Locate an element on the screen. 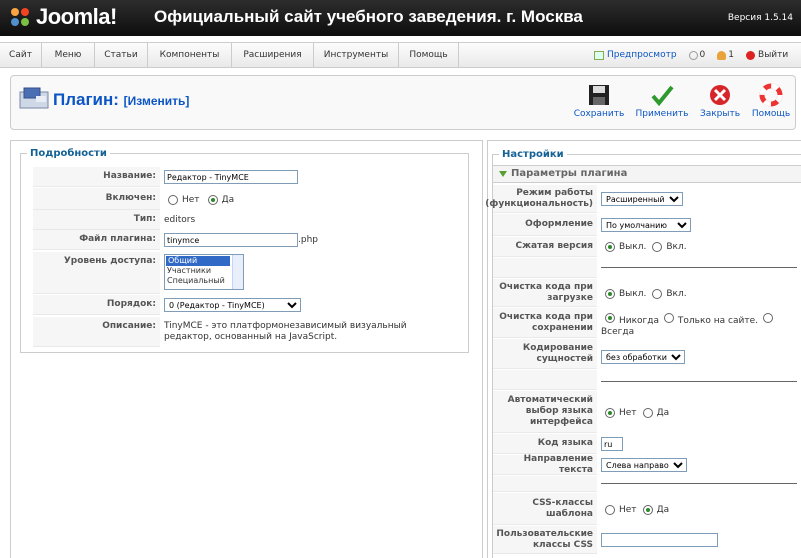 This screenshot has width=801, height=558. enabled-label: Включен: is located at coordinates (96, 199).